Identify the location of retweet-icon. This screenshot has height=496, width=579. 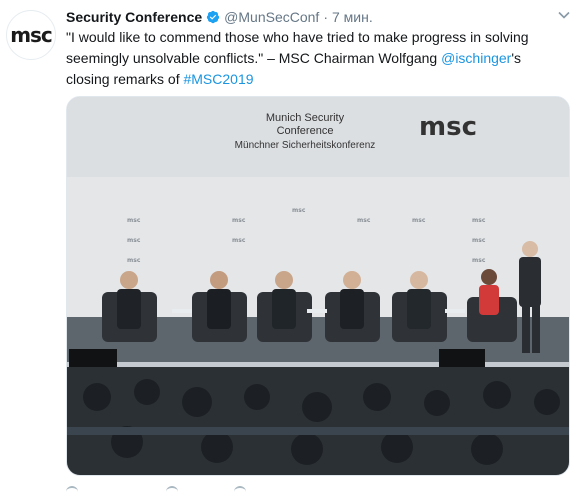
(172, 490).